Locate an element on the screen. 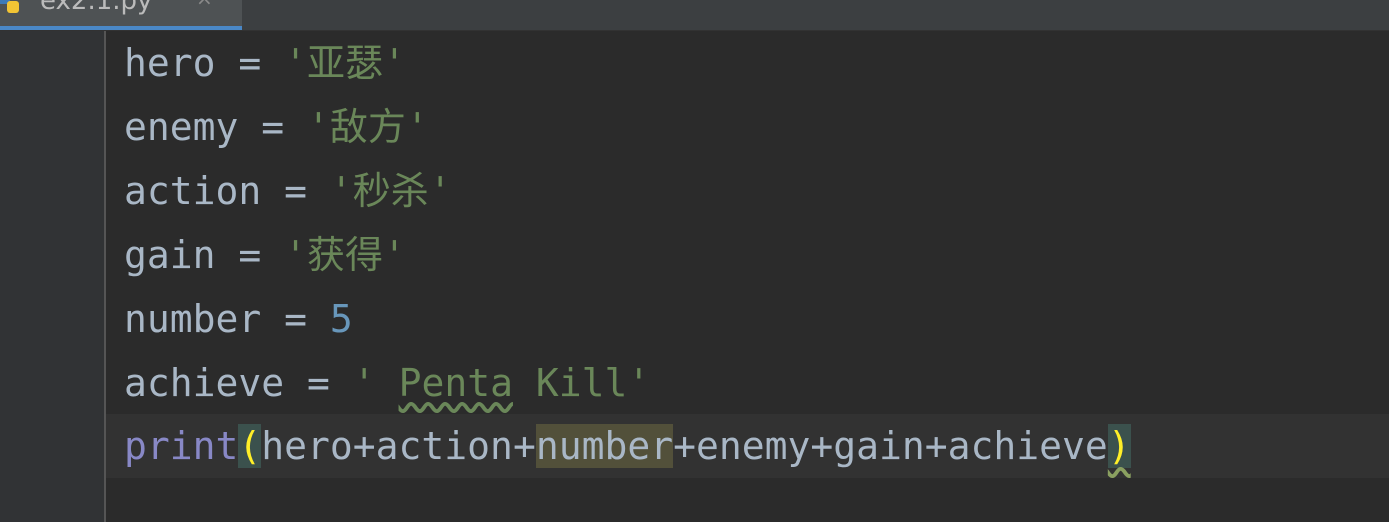 The width and height of the screenshot is (1389, 522). string-literal: '敌方' is located at coordinates (368, 127).